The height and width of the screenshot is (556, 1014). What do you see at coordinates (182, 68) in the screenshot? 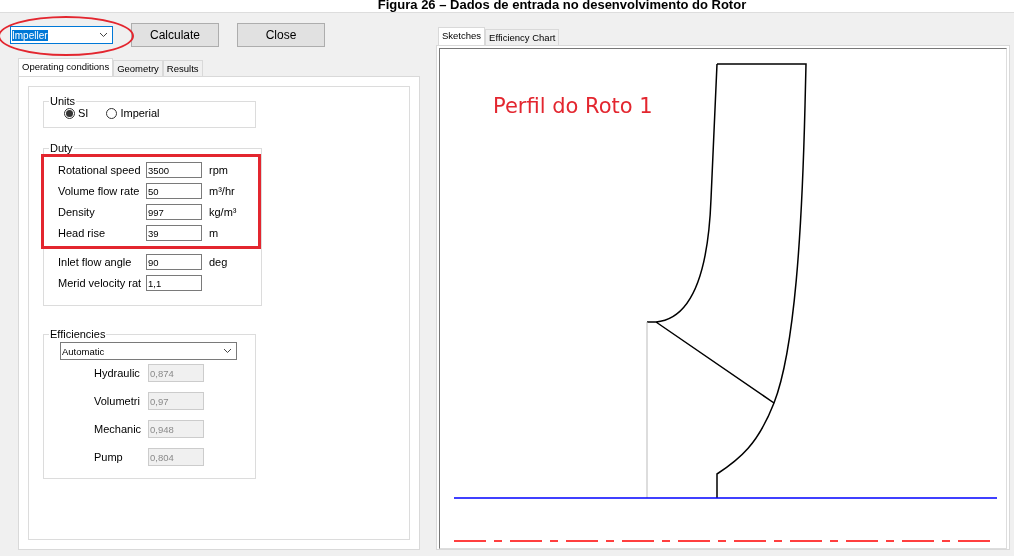
I see `tab: Results` at bounding box center [182, 68].